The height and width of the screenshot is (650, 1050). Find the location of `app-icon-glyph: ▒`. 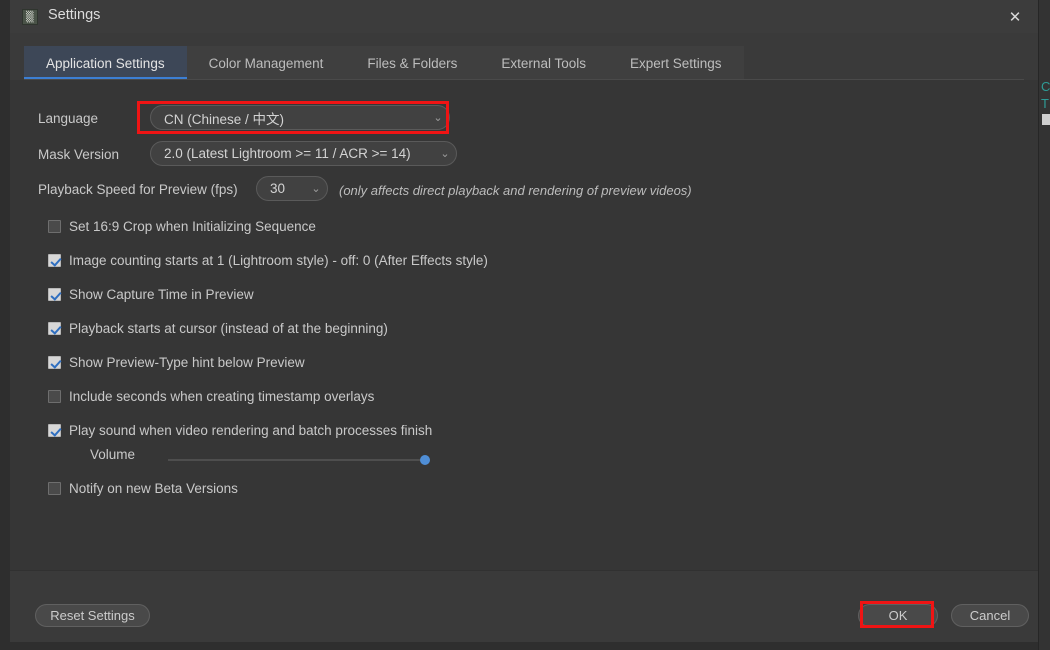

app-icon-glyph: ▒ is located at coordinates (30, 17).